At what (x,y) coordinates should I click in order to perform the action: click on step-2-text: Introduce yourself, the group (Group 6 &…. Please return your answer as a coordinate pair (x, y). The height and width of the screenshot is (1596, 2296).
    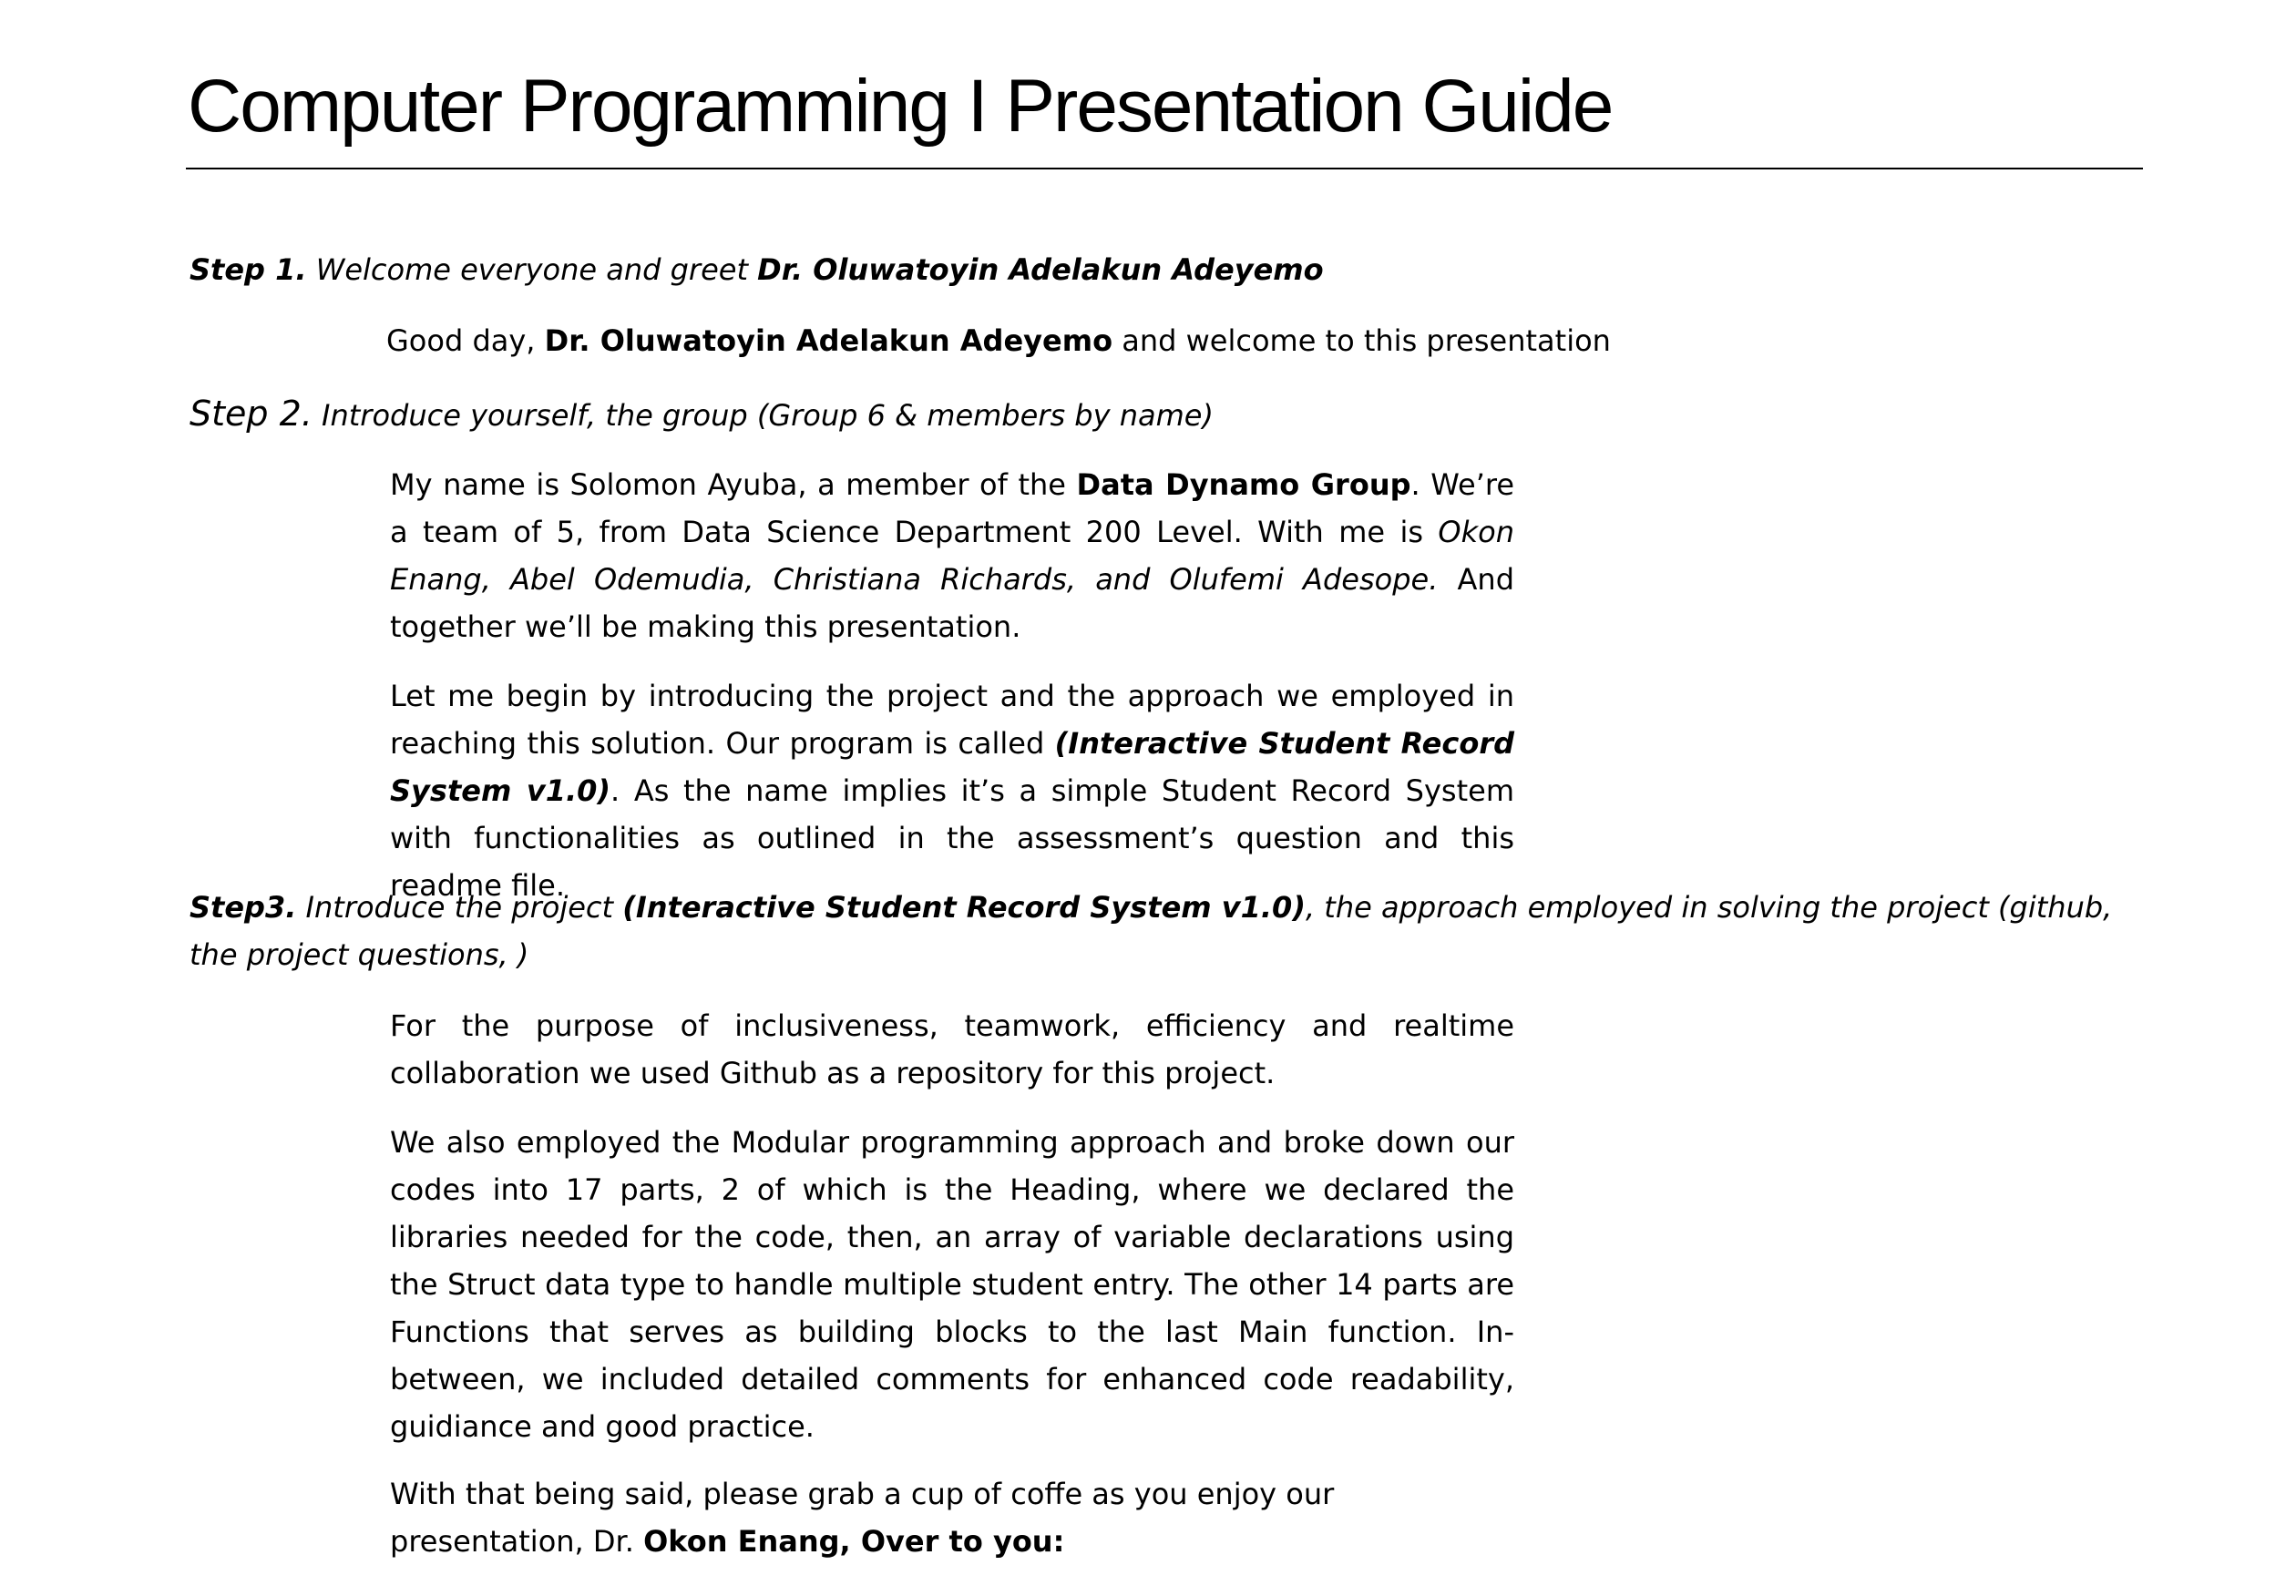
    Looking at the image, I should click on (763, 415).